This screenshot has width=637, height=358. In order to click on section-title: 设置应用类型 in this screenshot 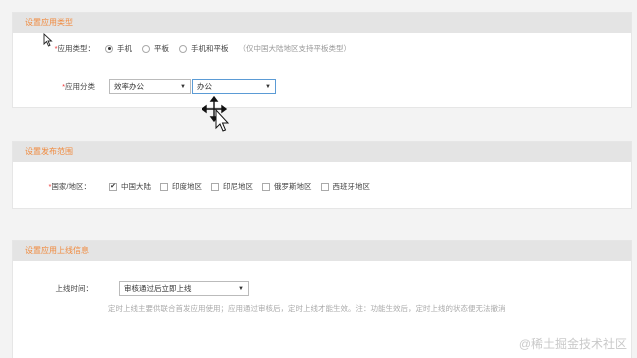, I will do `click(322, 23)`.